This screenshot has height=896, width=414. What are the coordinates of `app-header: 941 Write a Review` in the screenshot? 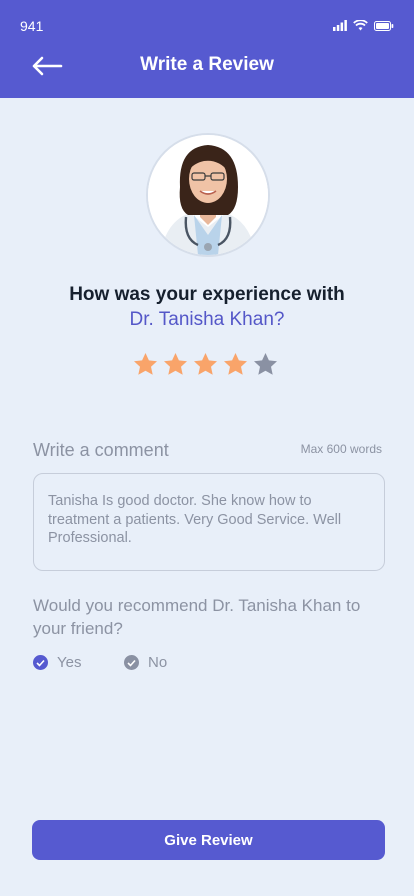 It's located at (207, 49).